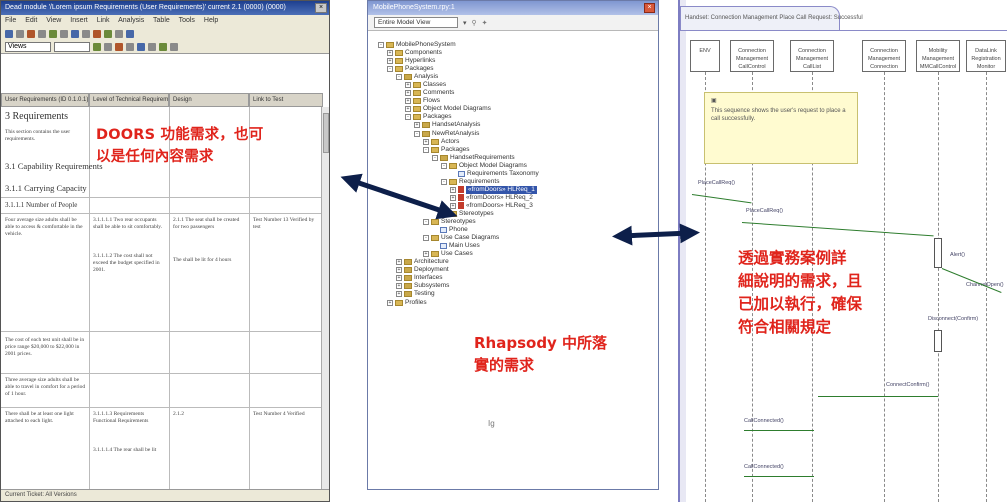  Describe the element at coordinates (458, 254) in the screenshot. I see `tree-node: + Use Cases` at that location.